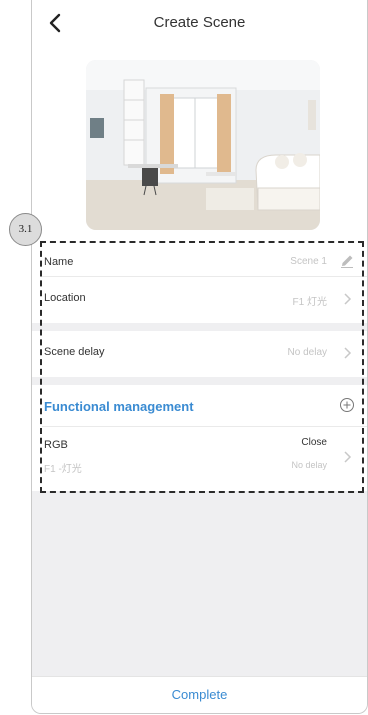 The width and height of the screenshot is (368, 715). What do you see at coordinates (63, 469) in the screenshot?
I see `function-item-location: F1 -灯光` at bounding box center [63, 469].